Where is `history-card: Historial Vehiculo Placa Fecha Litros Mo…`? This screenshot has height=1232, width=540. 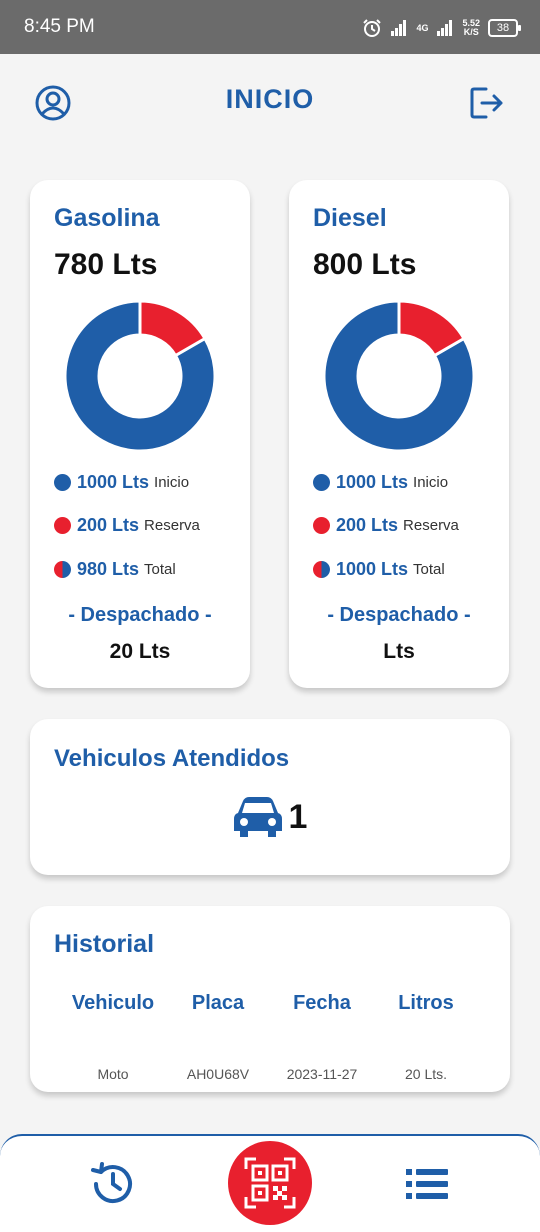
history-card: Historial Vehiculo Placa Fecha Litros Mo… is located at coordinates (270, 999).